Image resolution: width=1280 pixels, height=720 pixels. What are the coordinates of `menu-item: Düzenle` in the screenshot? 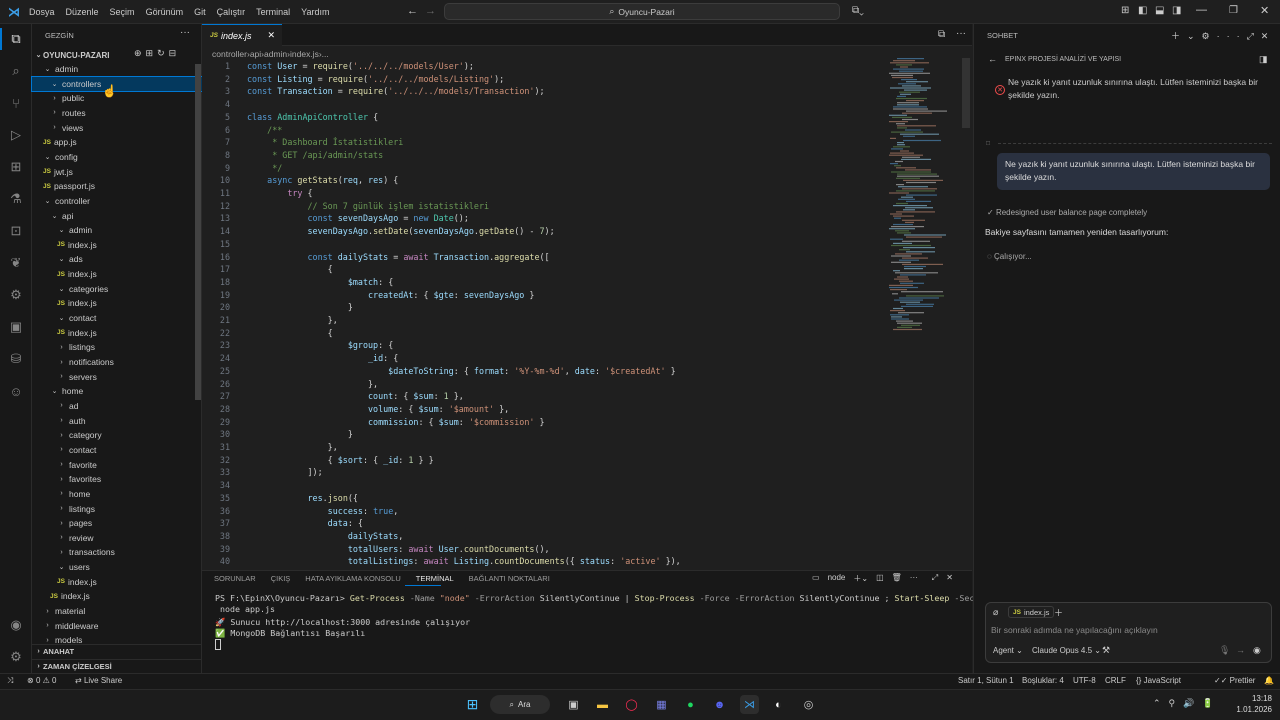 It's located at (82, 12).